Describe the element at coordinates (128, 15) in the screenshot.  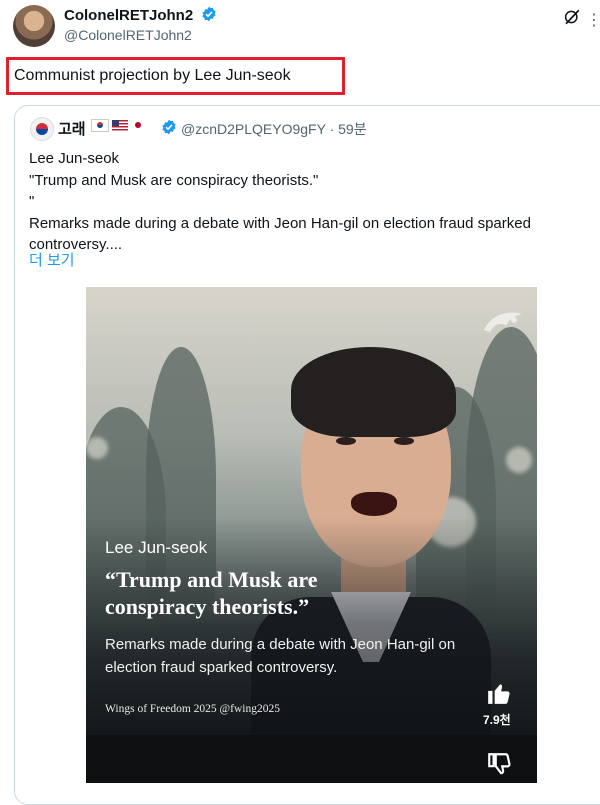
I see `author-name-text: ColonelRETJohn2` at that location.